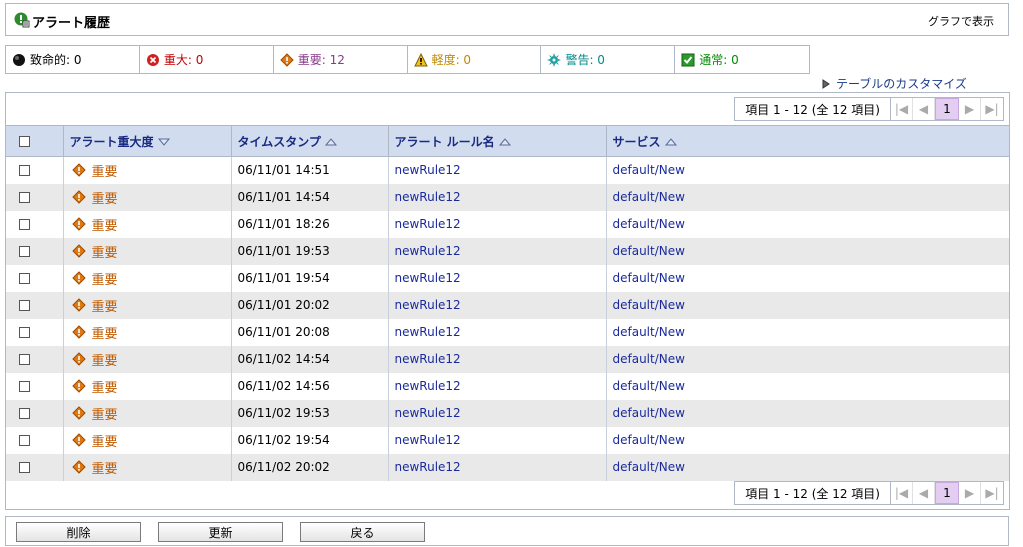  I want to click on table-row: 重要 06/11/02 19:54 newRule12 default/New, so click(507, 440).